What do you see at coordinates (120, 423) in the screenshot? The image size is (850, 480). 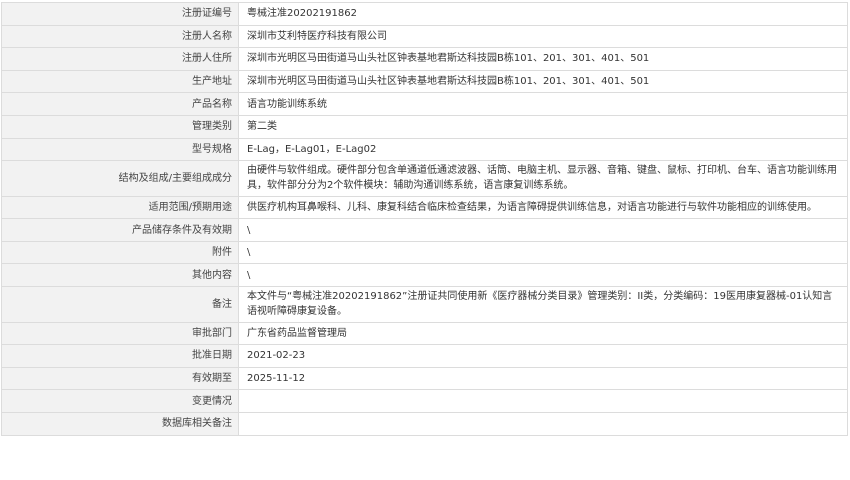 I see `row-label: 数据库相关备注` at bounding box center [120, 423].